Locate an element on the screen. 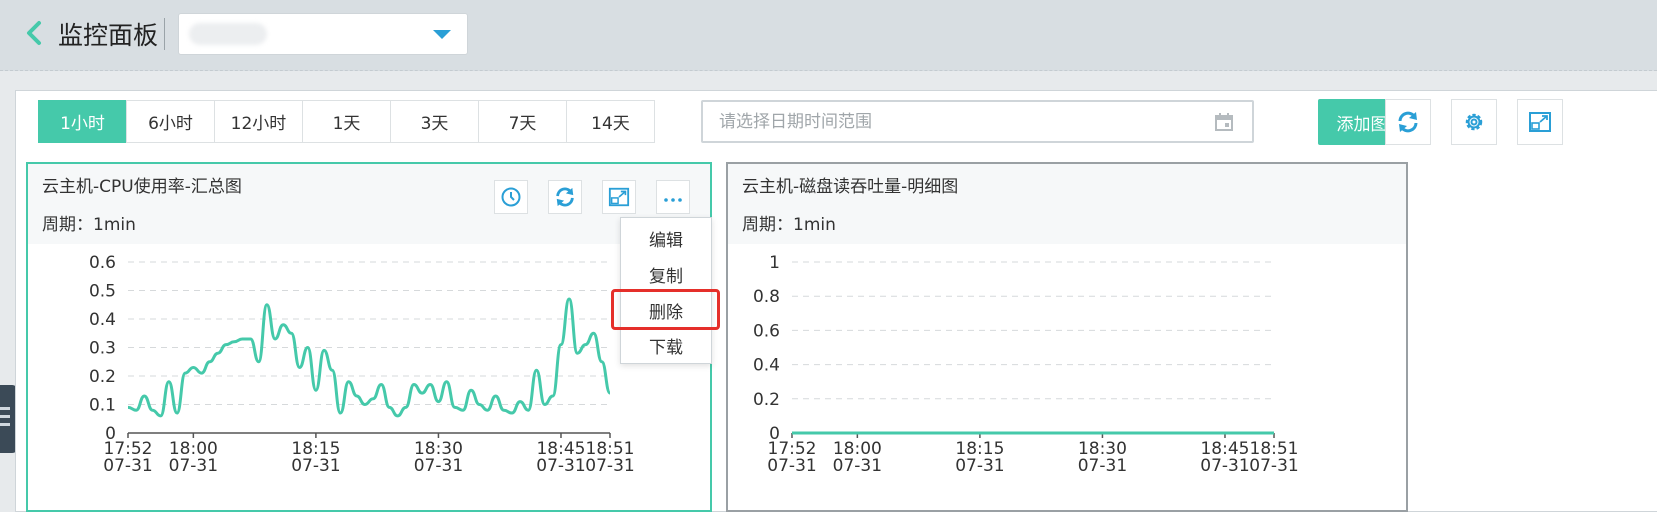  range-12h: 12小时 is located at coordinates (258, 121).